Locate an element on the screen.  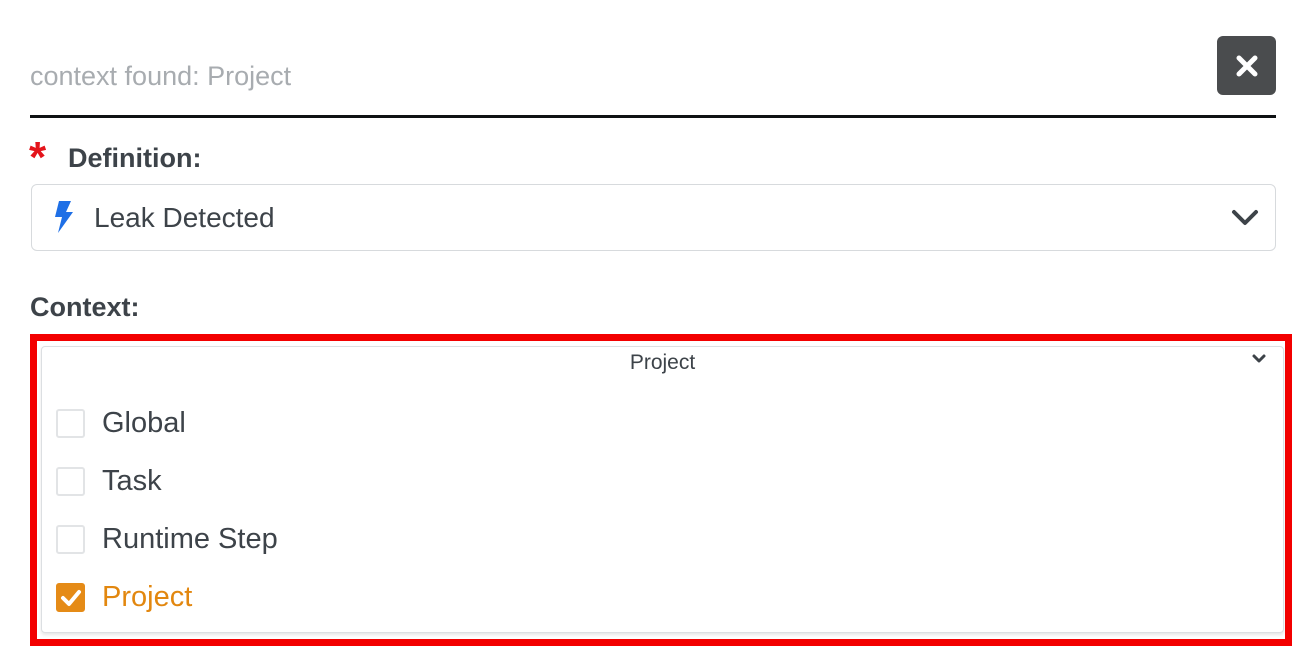
context-option-project: Project is located at coordinates (656, 597).